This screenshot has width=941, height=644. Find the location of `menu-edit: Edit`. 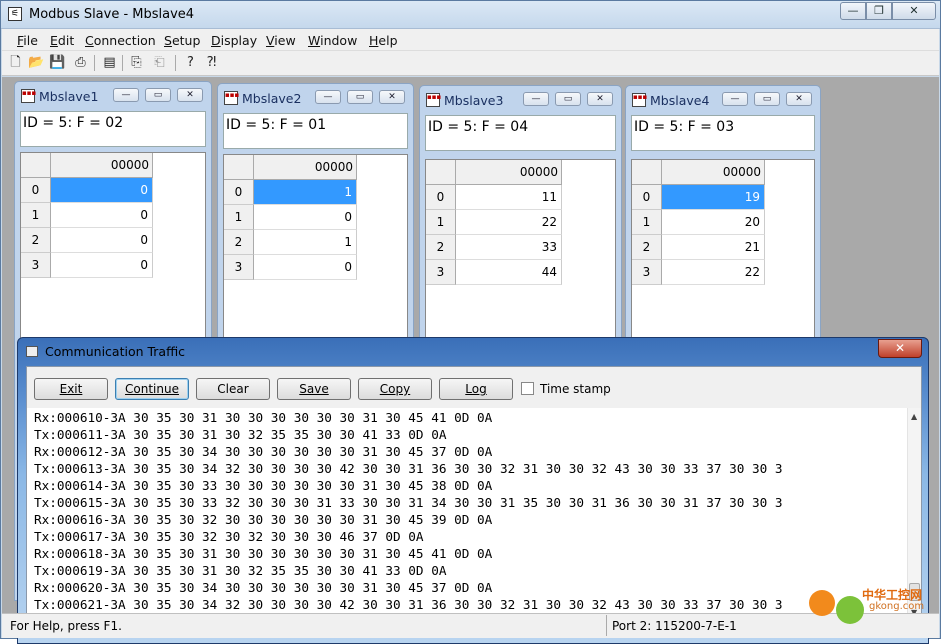

menu-edit: Edit is located at coordinates (62, 40).